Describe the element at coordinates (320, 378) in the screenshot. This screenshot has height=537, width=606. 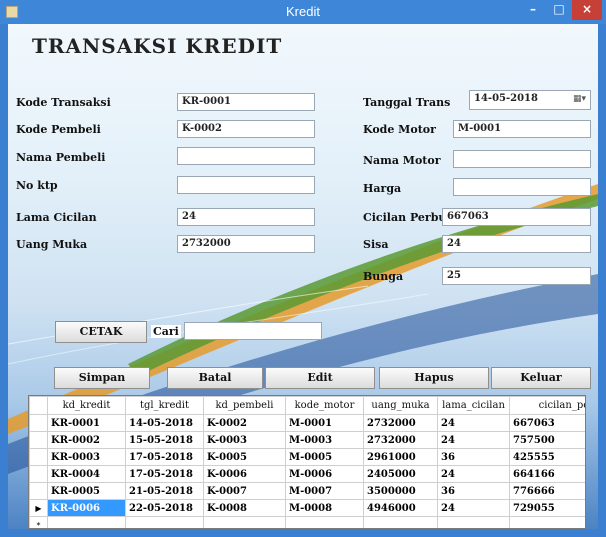
I see `edit-button: Edit` at that location.